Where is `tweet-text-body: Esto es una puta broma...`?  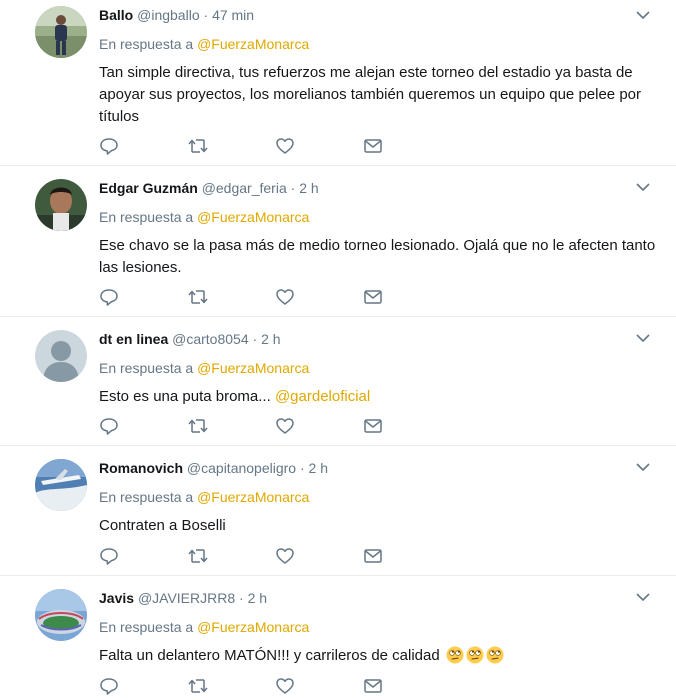
tweet-text-body: Esto es una puta broma... is located at coordinates (185, 396).